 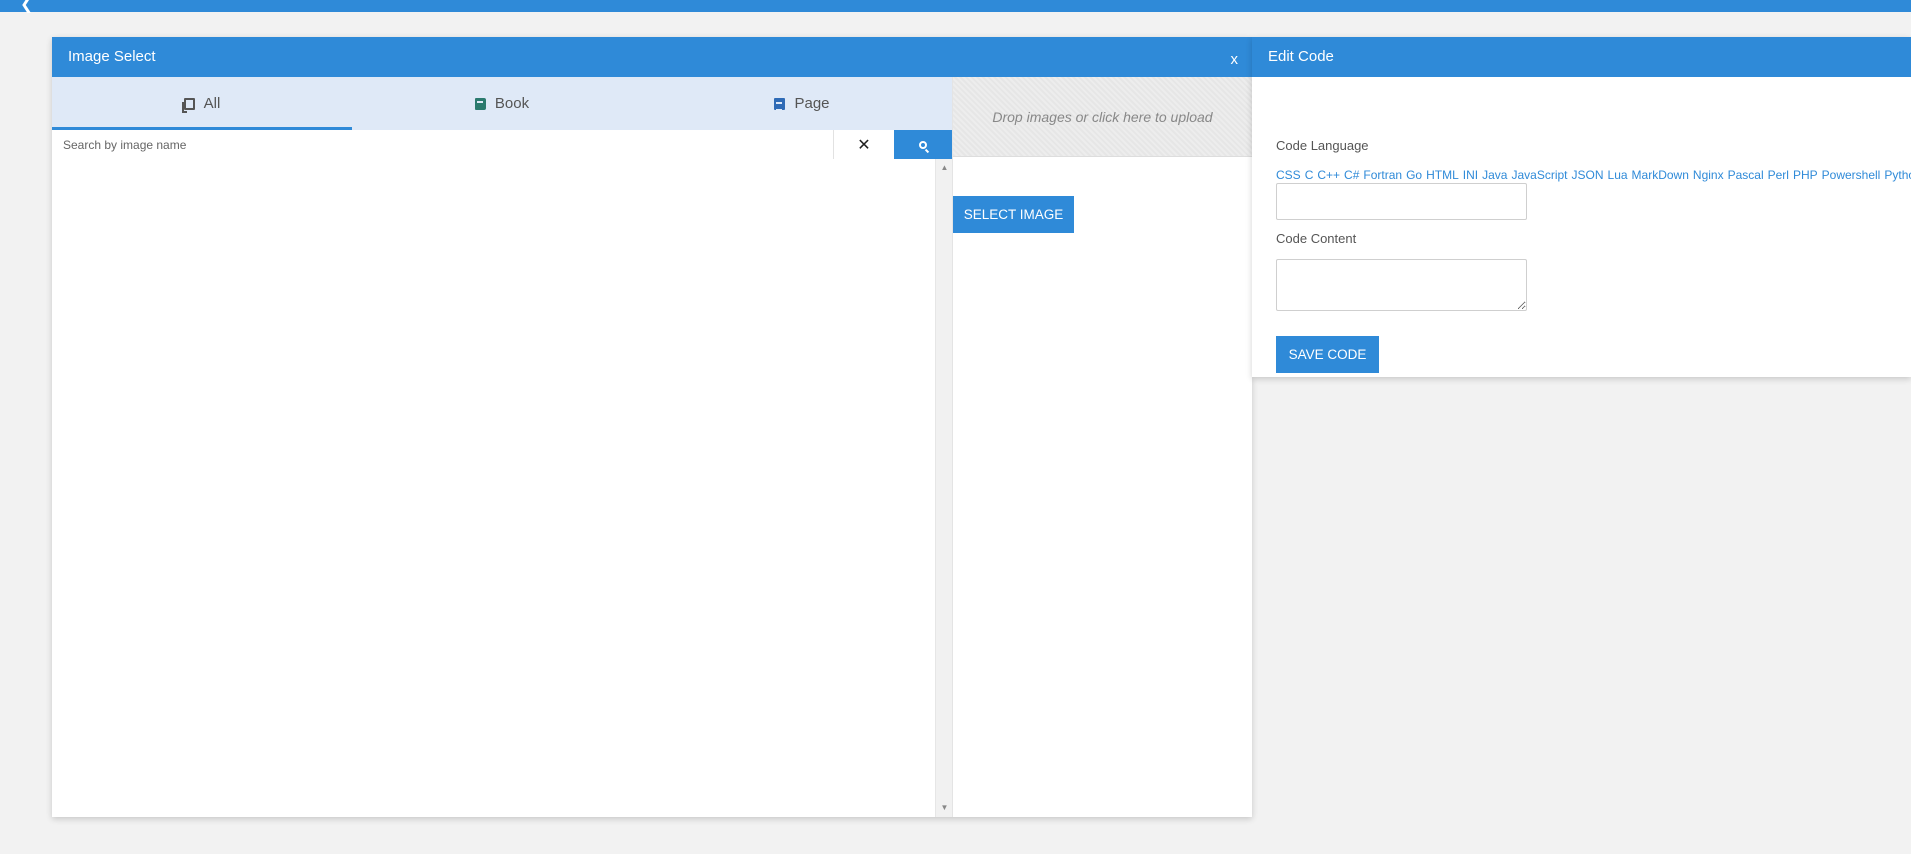 What do you see at coordinates (1897, 175) in the screenshot?
I see `language-link: Python` at bounding box center [1897, 175].